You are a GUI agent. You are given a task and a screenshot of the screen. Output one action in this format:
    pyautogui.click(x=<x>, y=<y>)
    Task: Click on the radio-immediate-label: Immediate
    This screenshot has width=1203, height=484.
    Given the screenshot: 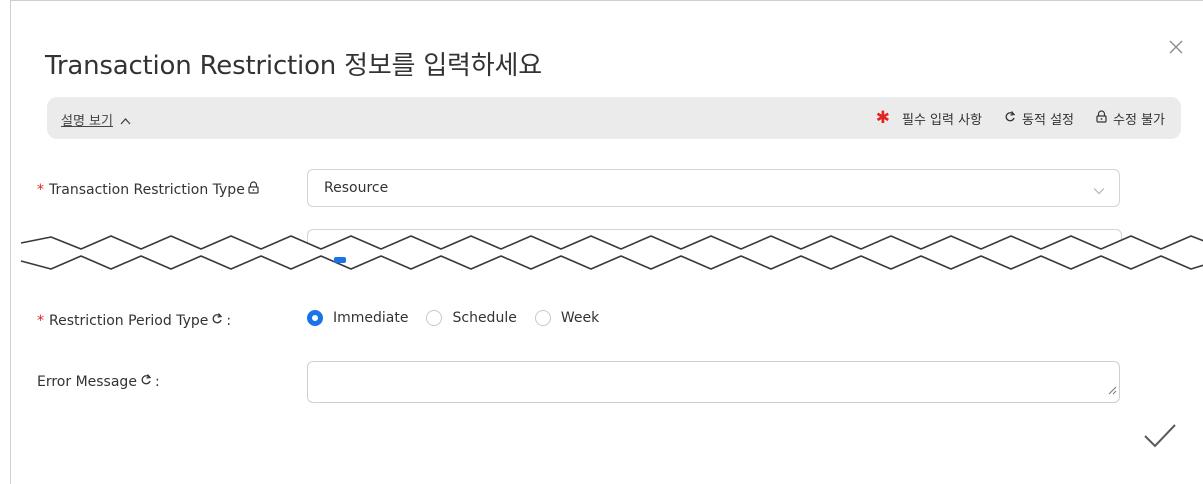 What is the action you would take?
    pyautogui.click(x=371, y=318)
    